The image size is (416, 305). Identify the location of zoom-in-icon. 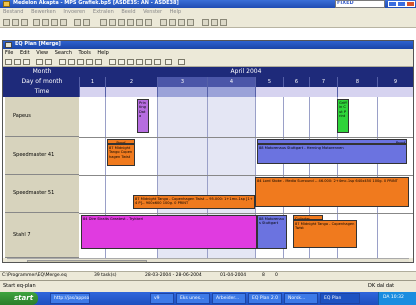
(112, 62).